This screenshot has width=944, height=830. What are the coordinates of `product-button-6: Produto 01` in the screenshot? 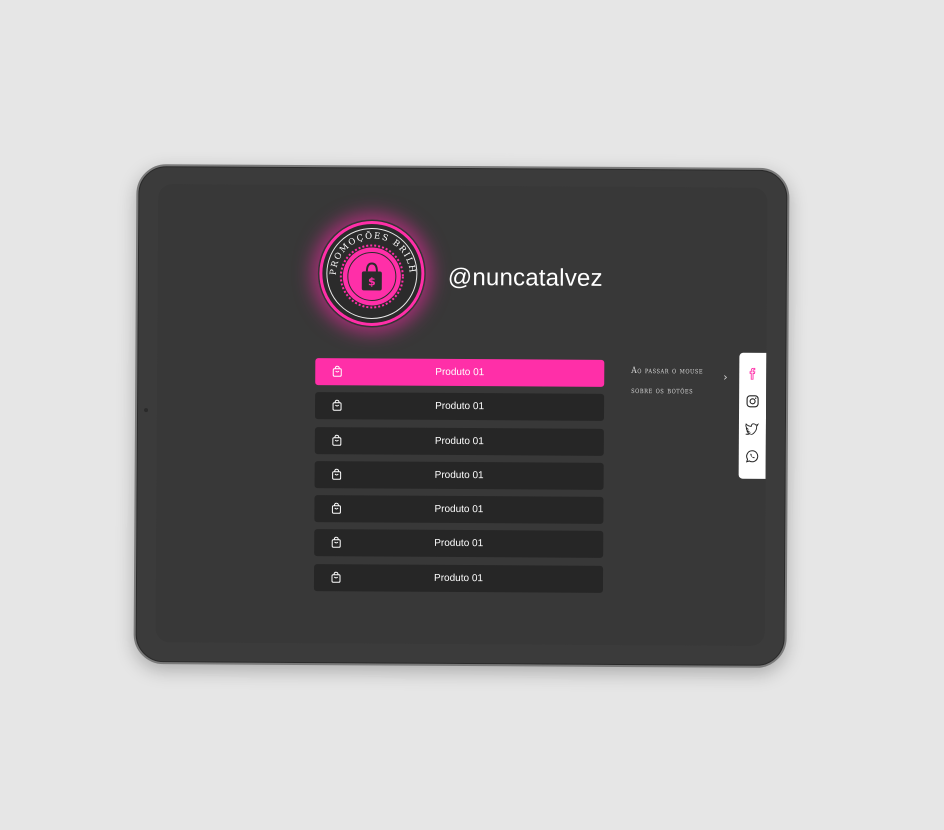 It's located at (459, 544).